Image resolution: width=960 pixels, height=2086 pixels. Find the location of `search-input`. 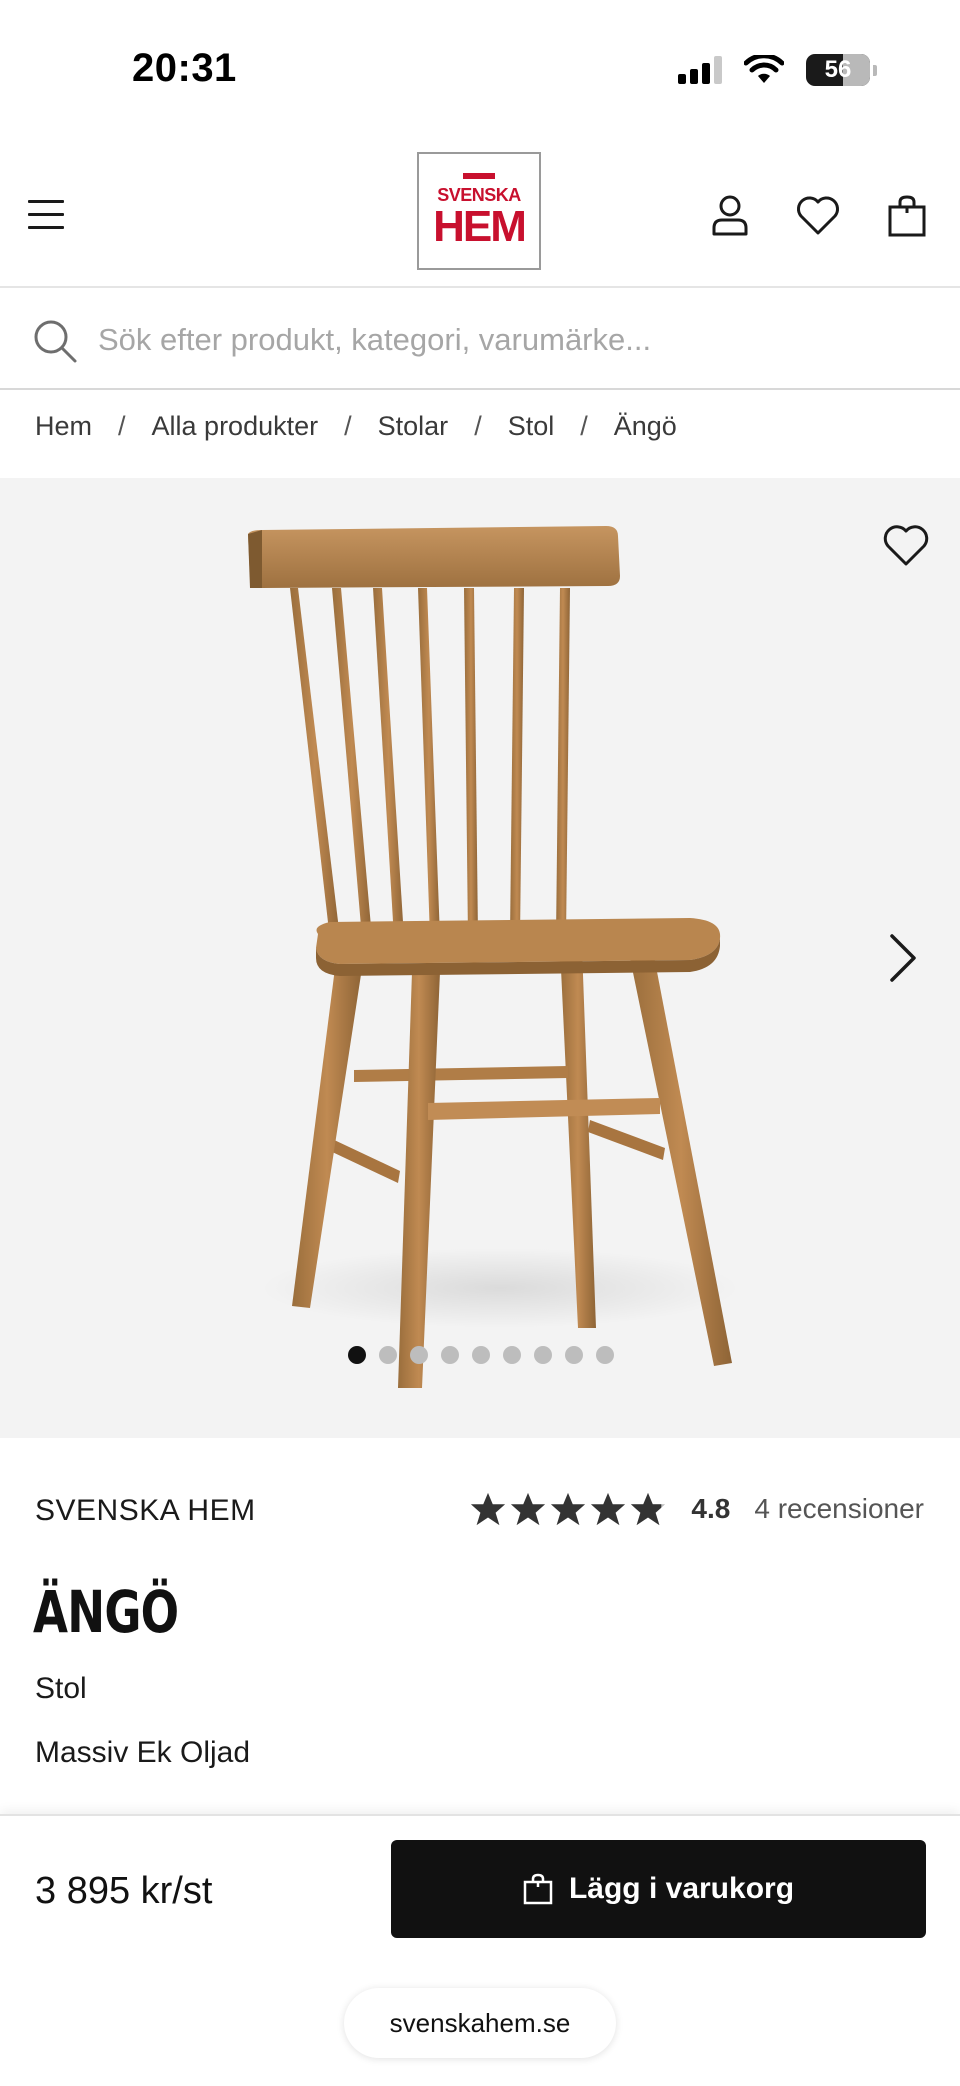

search-input is located at coordinates (508, 340).